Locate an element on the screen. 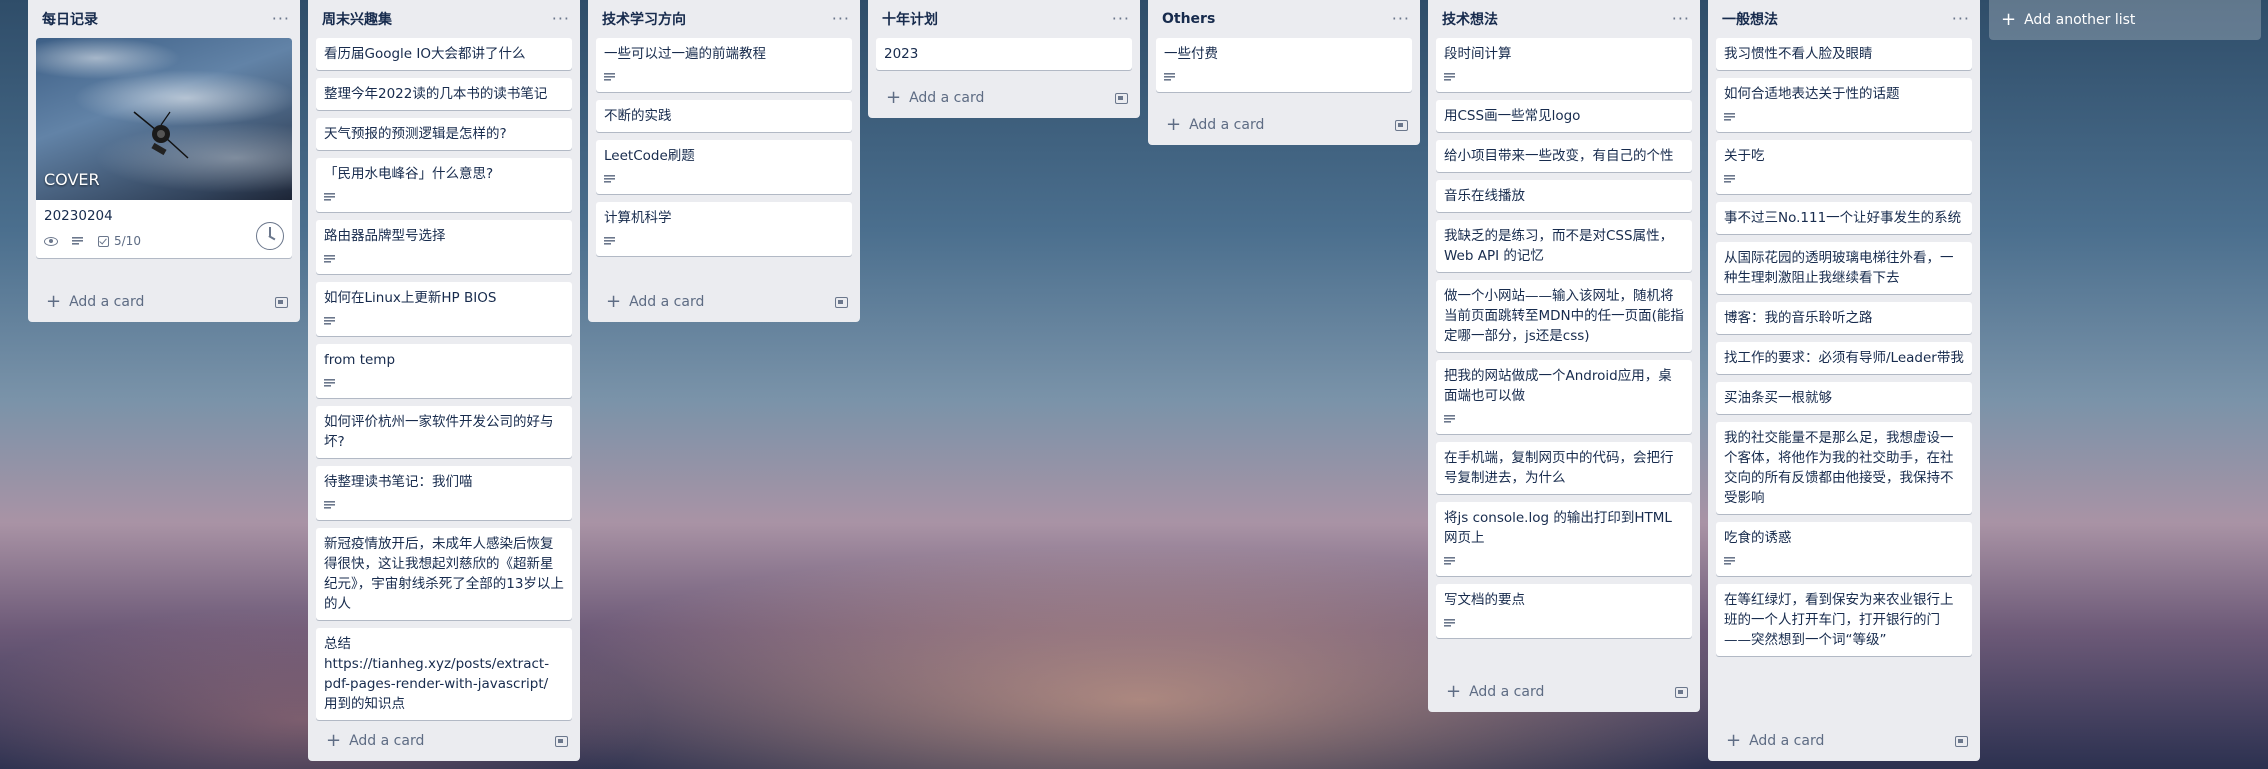 This screenshot has height=769, width=2268. list-header: Others ··· is located at coordinates (1284, 19).